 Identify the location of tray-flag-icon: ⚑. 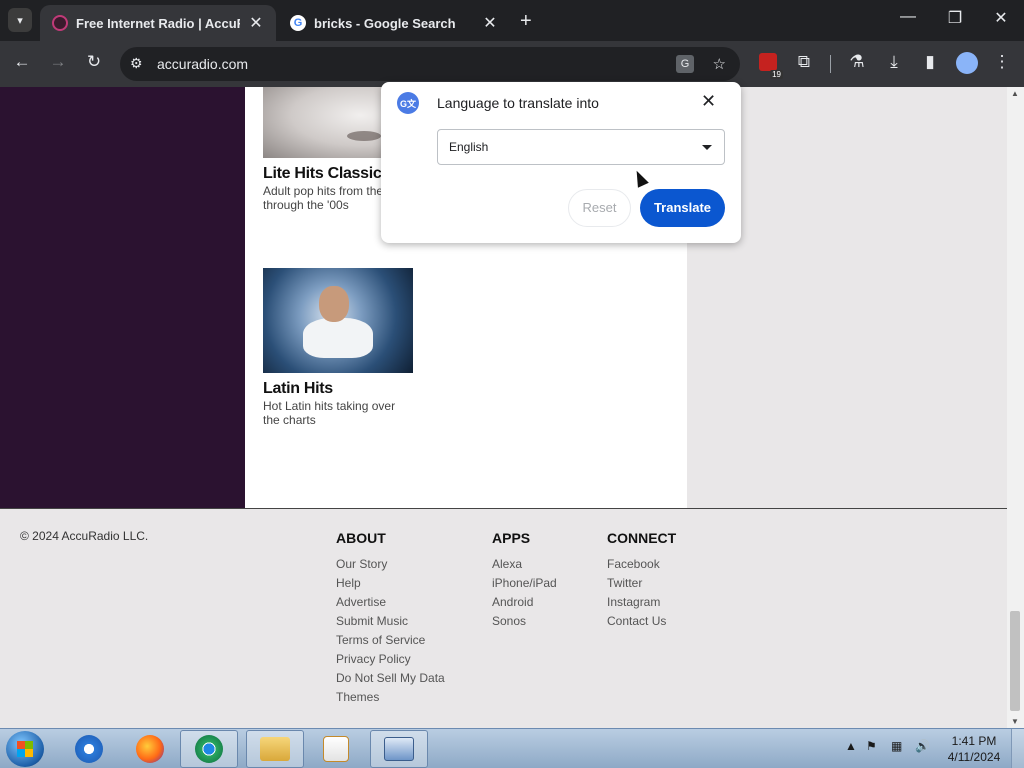
(871, 746).